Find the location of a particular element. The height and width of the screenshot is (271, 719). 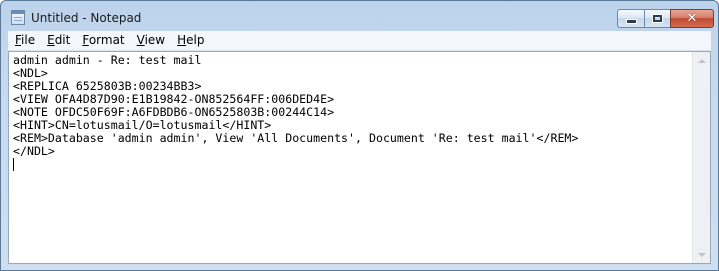

menu-edit-rest: dit is located at coordinates (62, 40).